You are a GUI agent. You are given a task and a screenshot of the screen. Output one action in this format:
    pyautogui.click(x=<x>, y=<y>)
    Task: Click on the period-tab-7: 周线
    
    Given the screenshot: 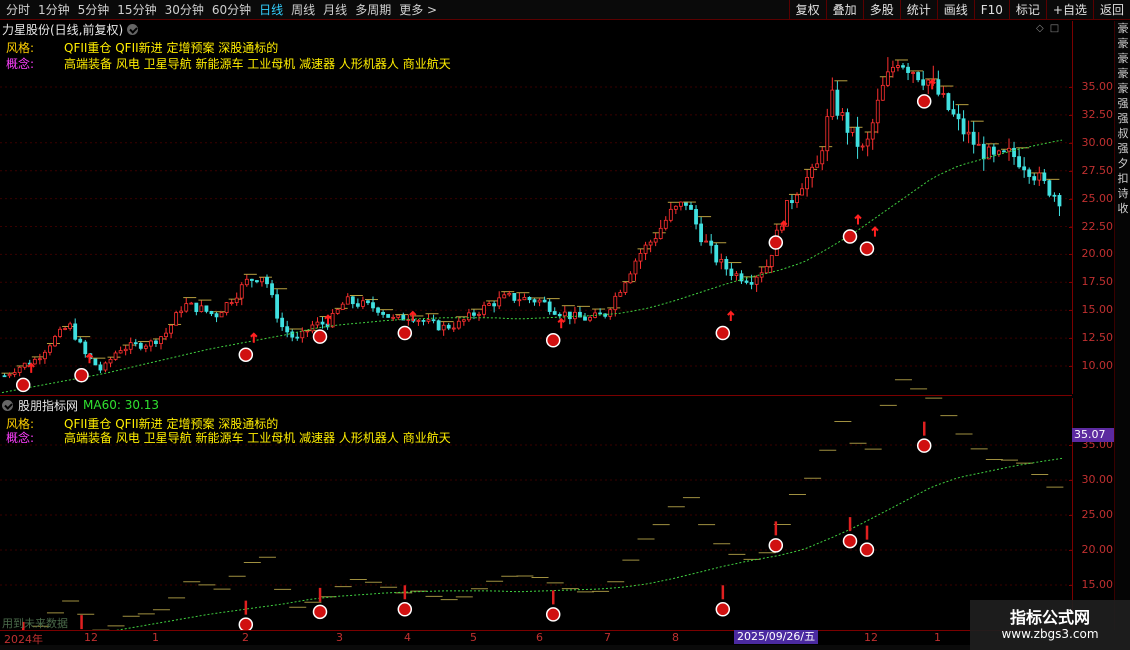 What is the action you would take?
    pyautogui.click(x=303, y=10)
    